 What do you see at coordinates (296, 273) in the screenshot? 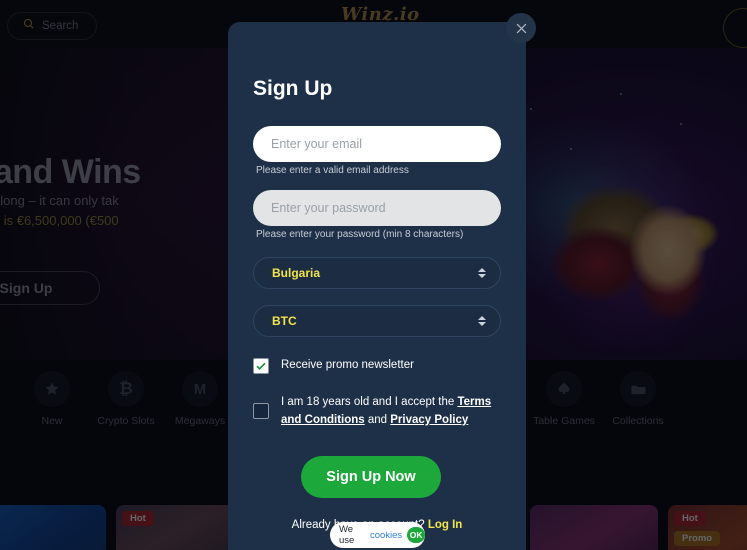
I see `country-value: Bulgaria` at bounding box center [296, 273].